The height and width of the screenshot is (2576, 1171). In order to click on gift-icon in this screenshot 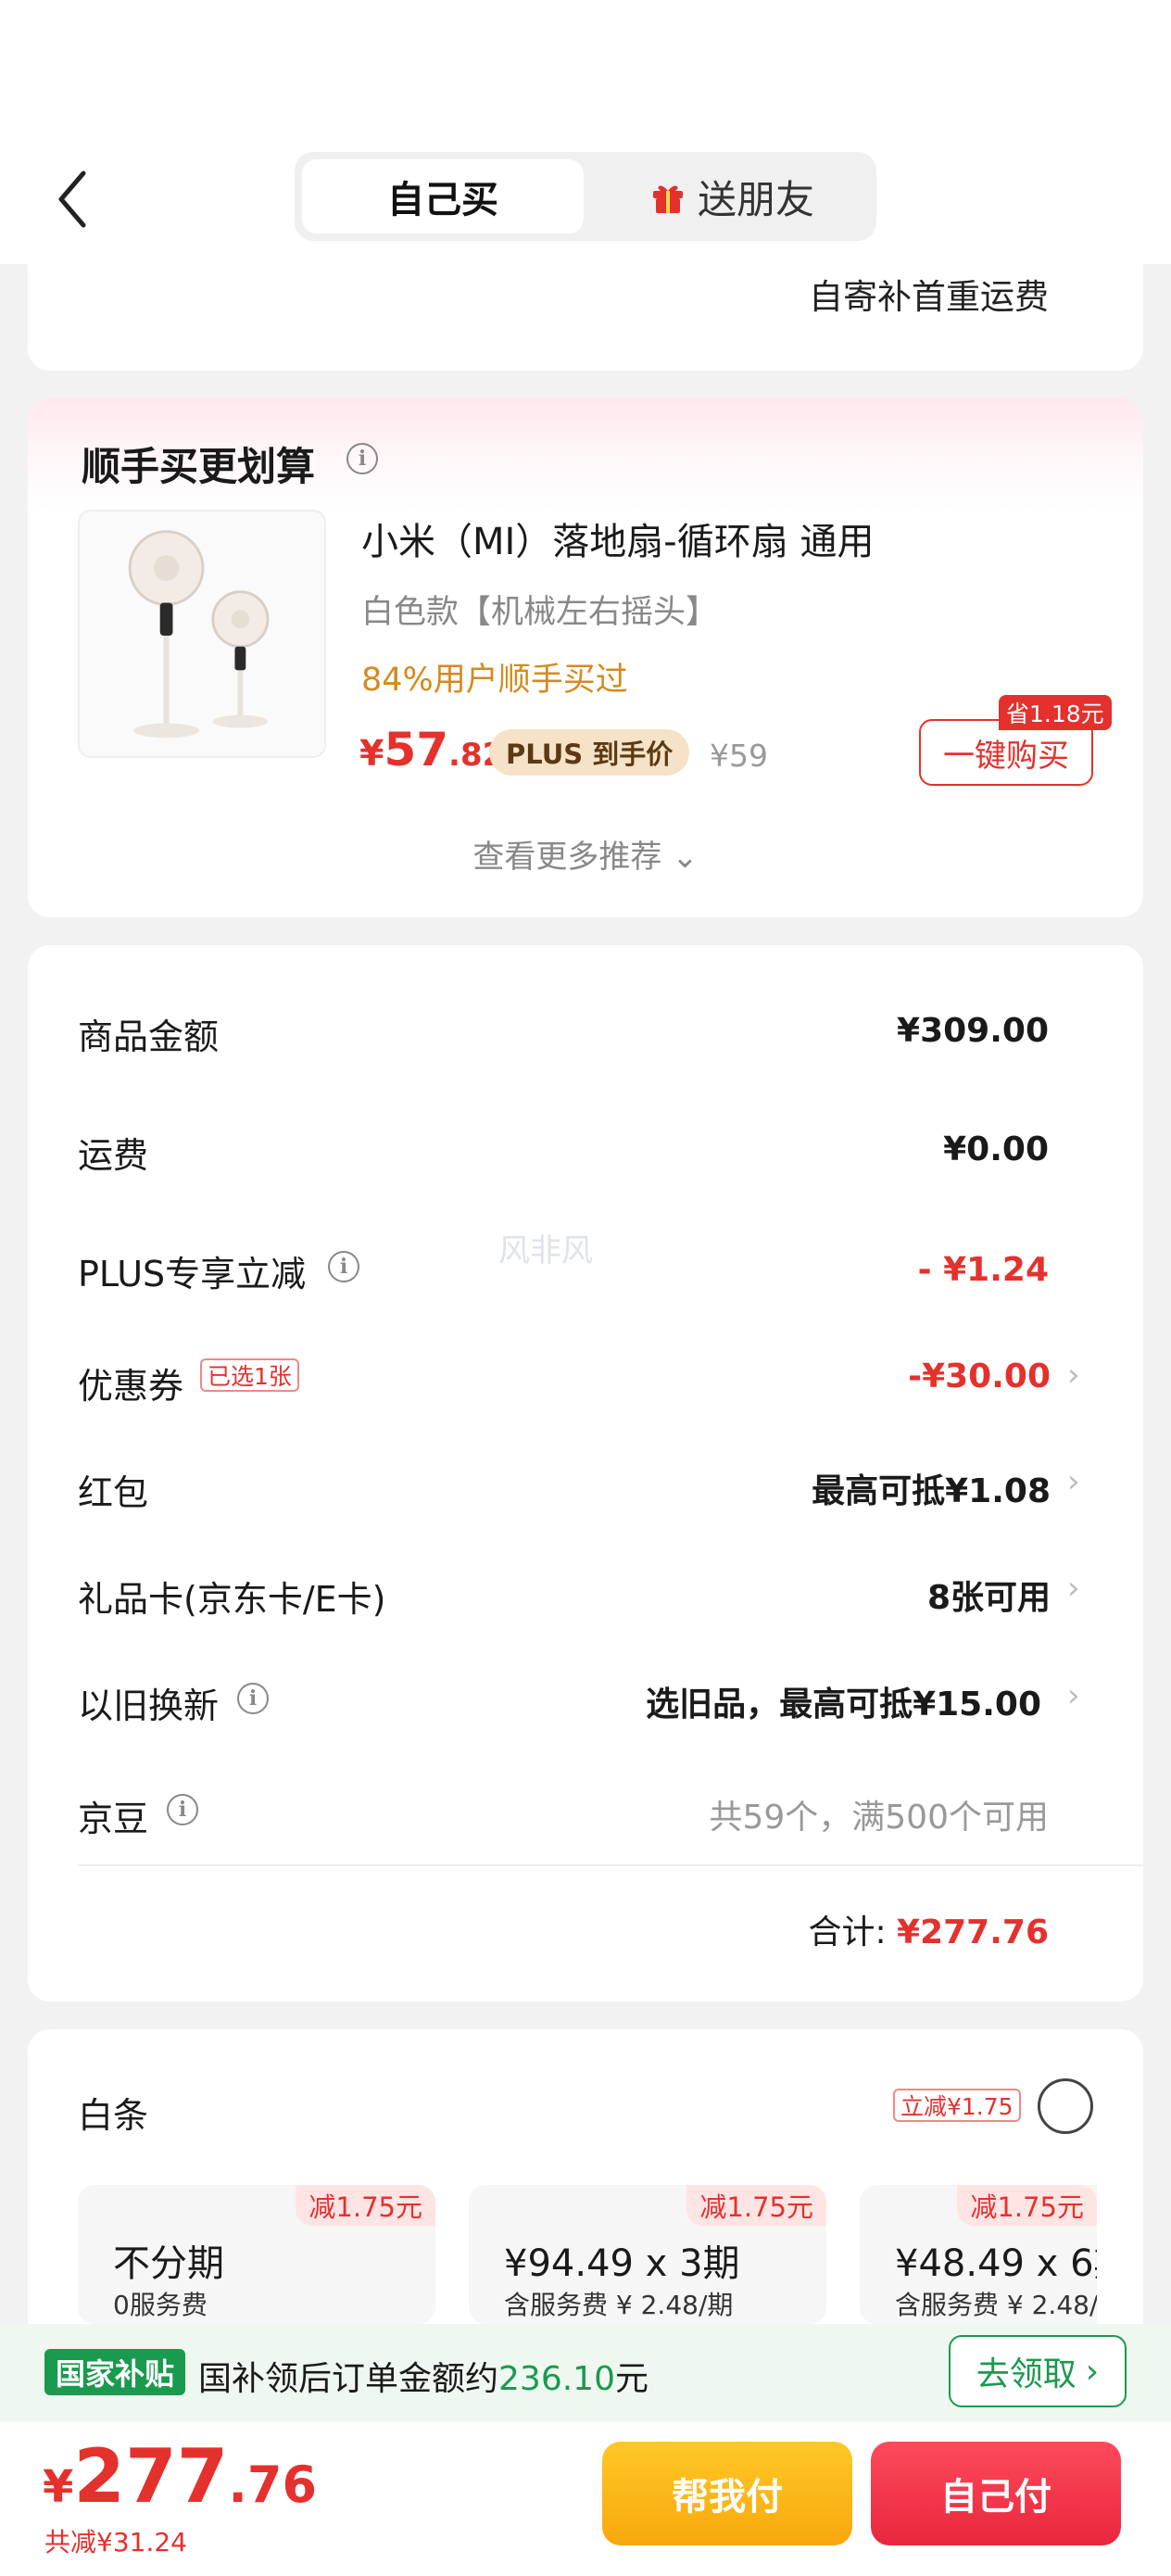, I will do `click(668, 199)`.